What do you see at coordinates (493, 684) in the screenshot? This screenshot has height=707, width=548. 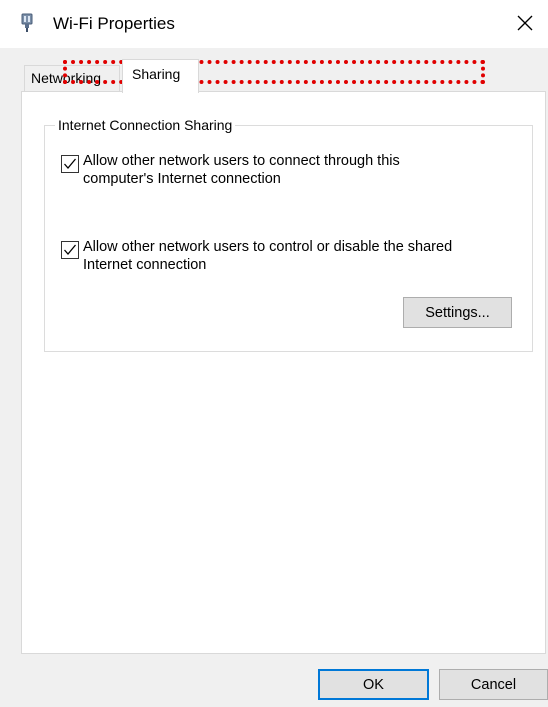 I see `cancel-button: Cancel` at bounding box center [493, 684].